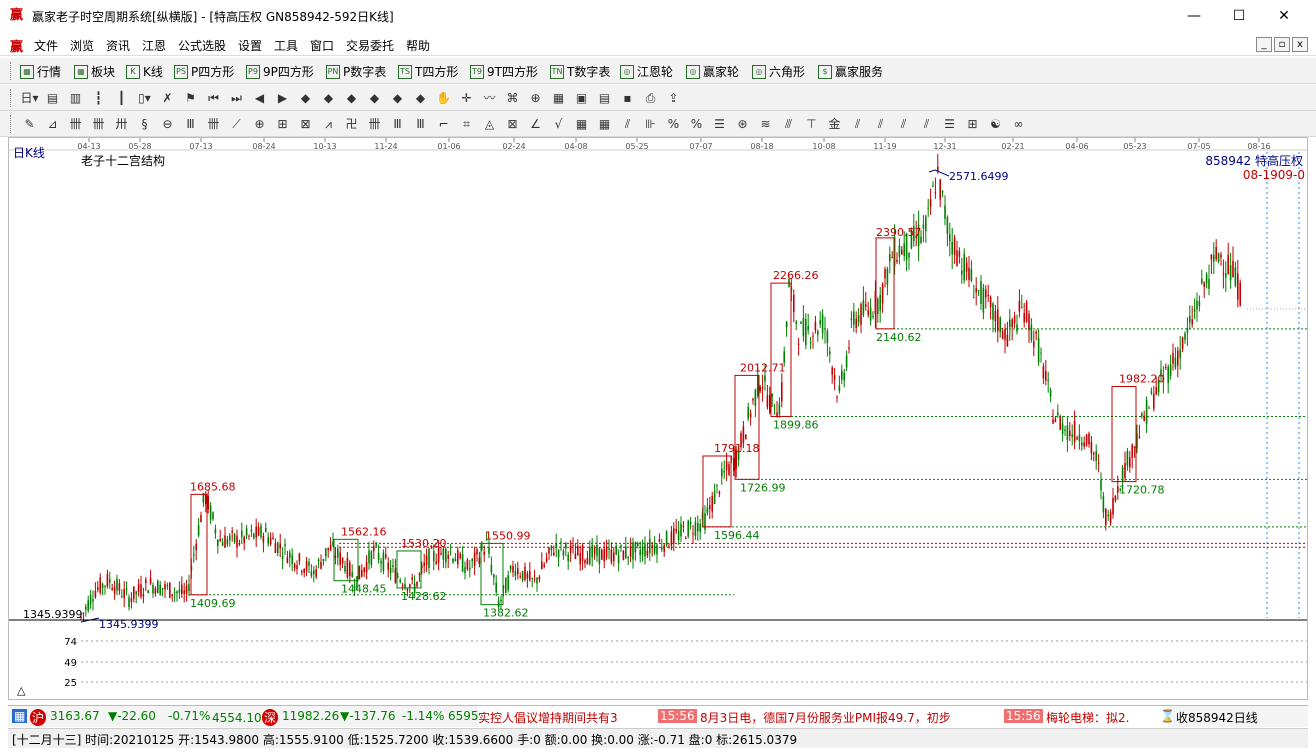 Image resolution: width=1316 pixels, height=756 pixels. Describe the element at coordinates (558, 124) in the screenshot. I see `check-icon: √` at that location.